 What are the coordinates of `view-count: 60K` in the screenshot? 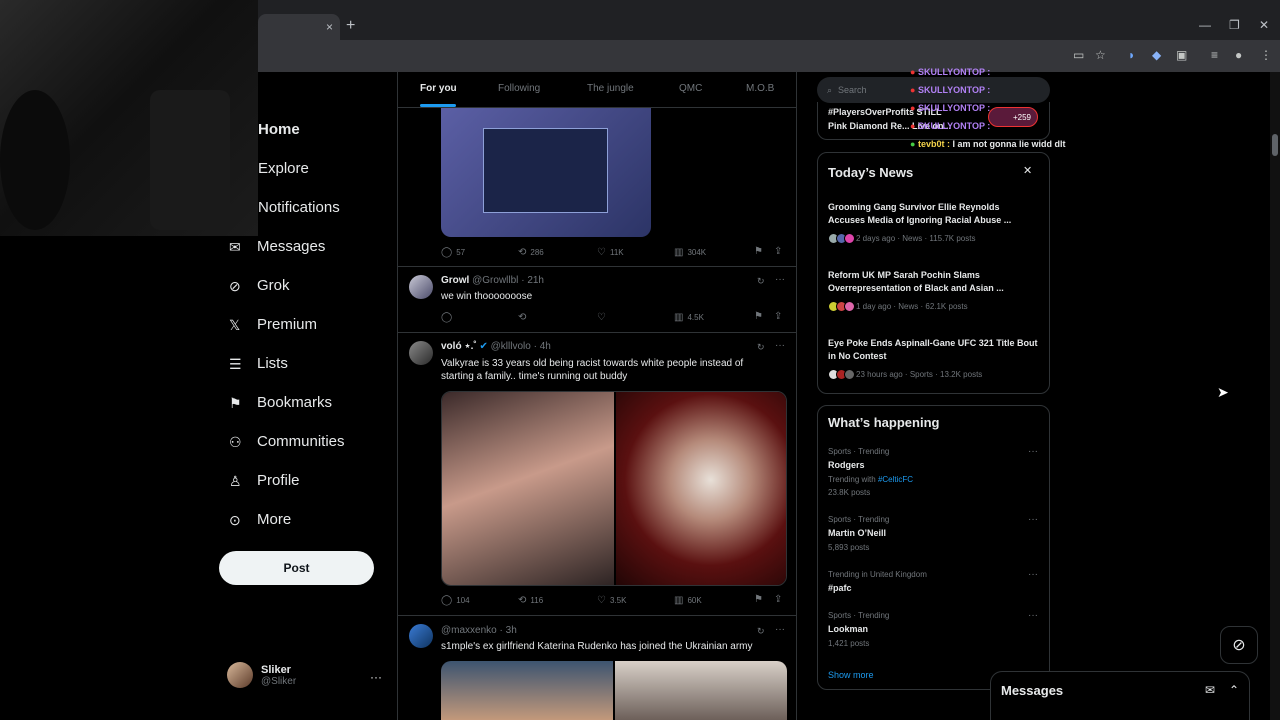 It's located at (694, 600).